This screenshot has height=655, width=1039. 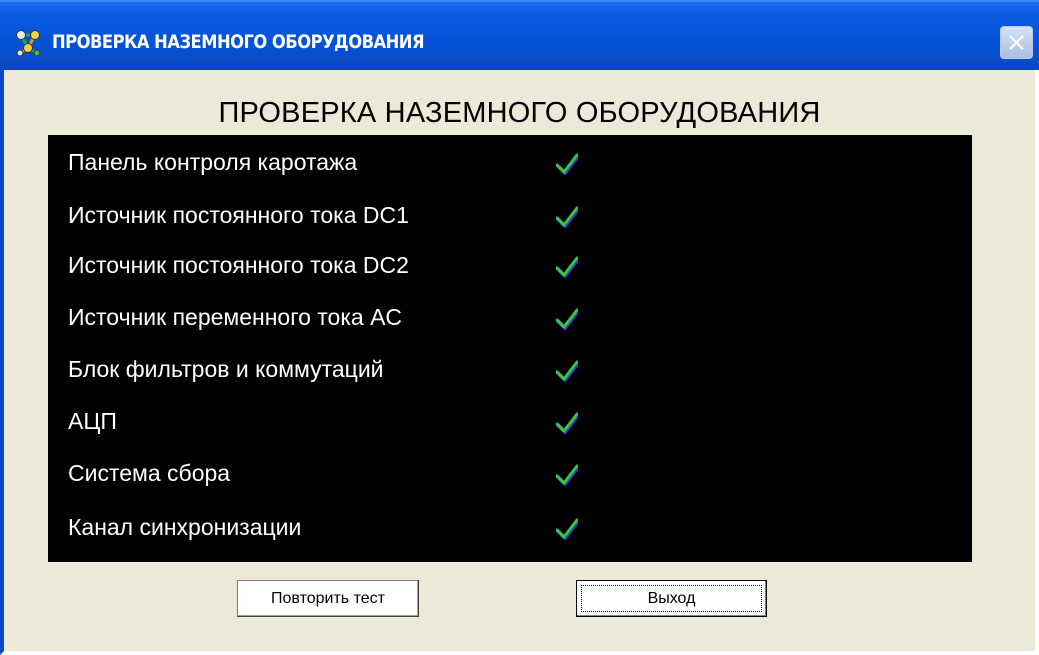 I want to click on check-label: Панель контроля каротажа, so click(x=213, y=162).